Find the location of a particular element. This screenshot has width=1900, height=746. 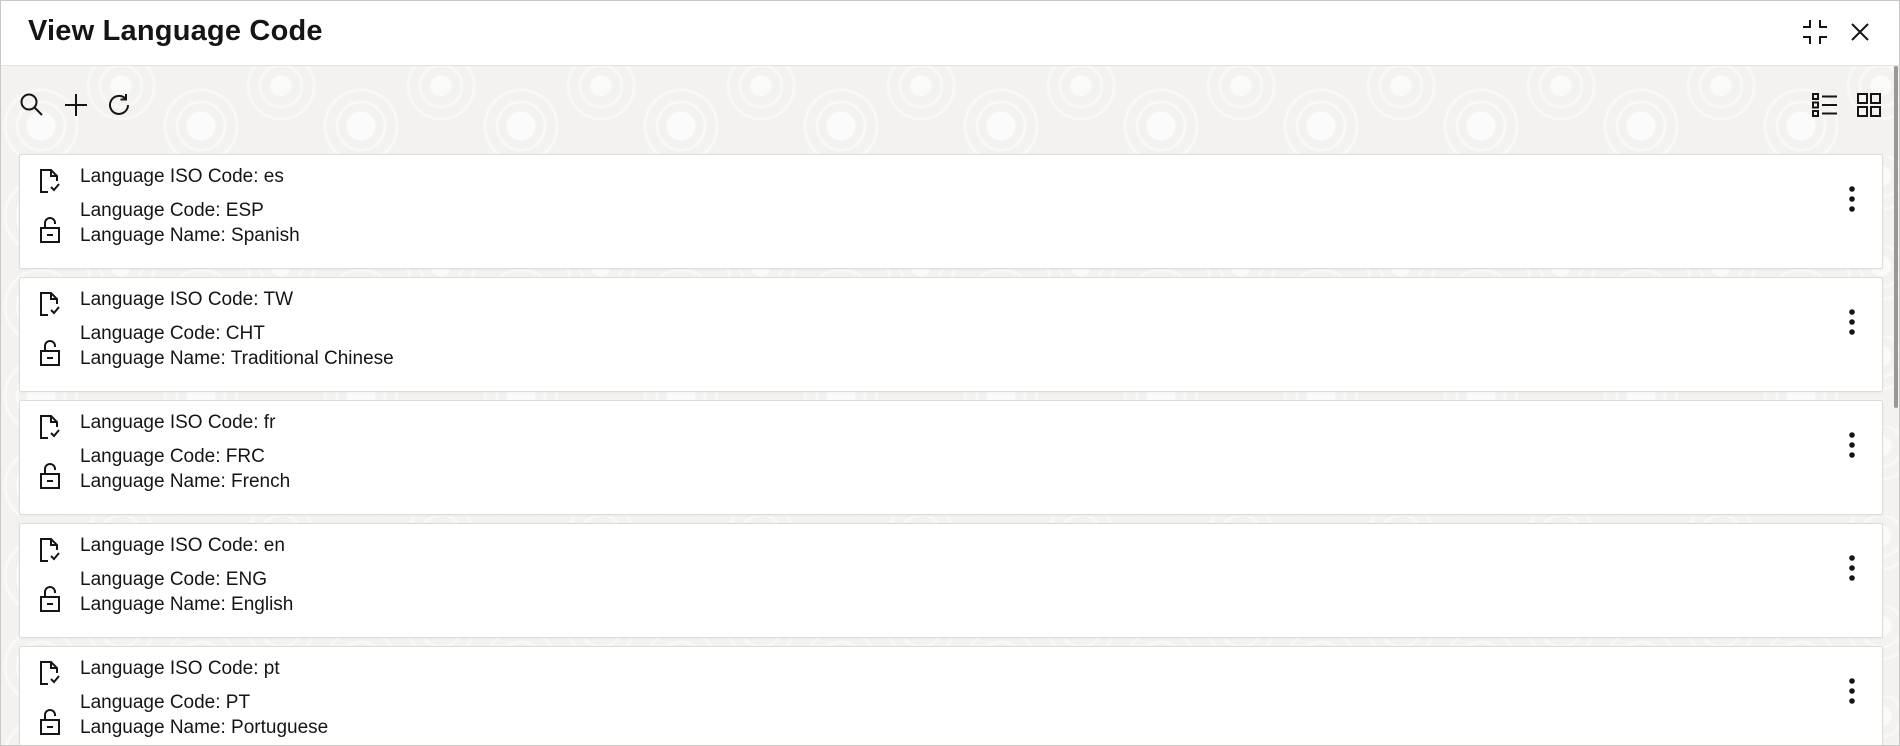

dialog-header: View Language Code is located at coordinates (950, 33).